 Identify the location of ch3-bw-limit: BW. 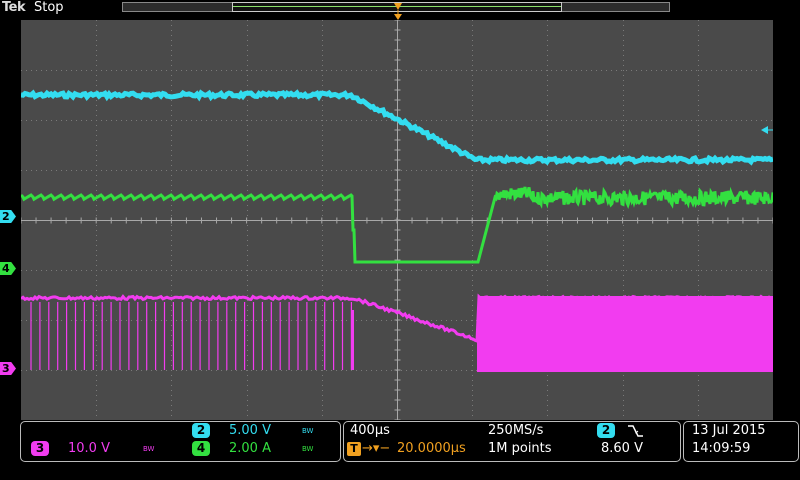
(149, 449).